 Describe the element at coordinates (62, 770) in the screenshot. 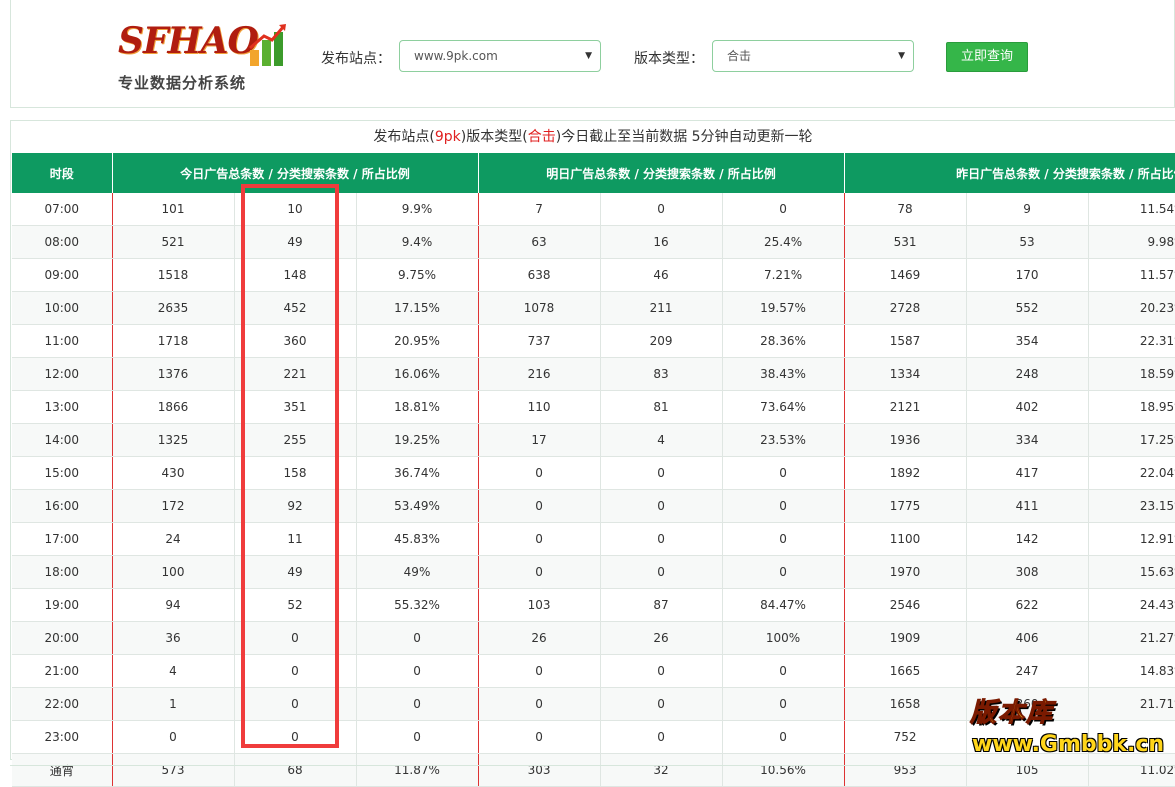

I see `period-cell: 通宵` at that location.